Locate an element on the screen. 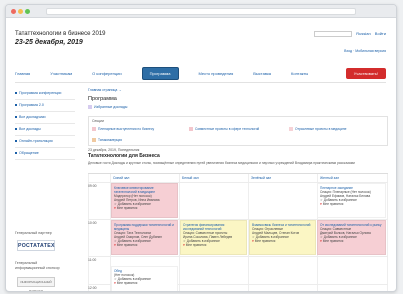 This screenshot has width=403, height=294. section-plenary: Пленарные выступления по бизнесу is located at coordinates (127, 129).